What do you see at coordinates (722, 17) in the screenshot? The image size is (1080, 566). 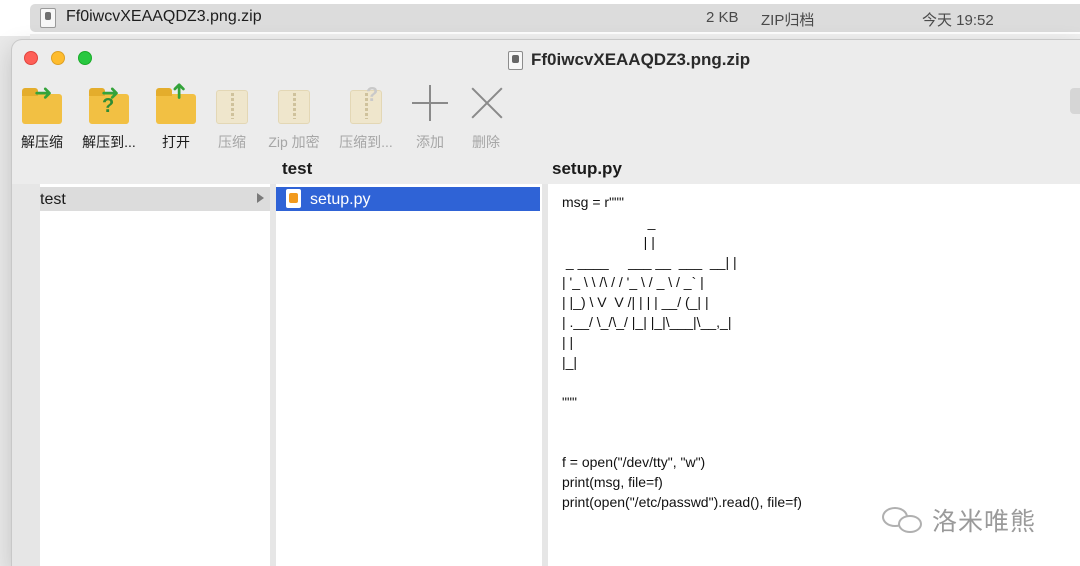 I see `finder-file-size: 2 KB` at bounding box center [722, 17].